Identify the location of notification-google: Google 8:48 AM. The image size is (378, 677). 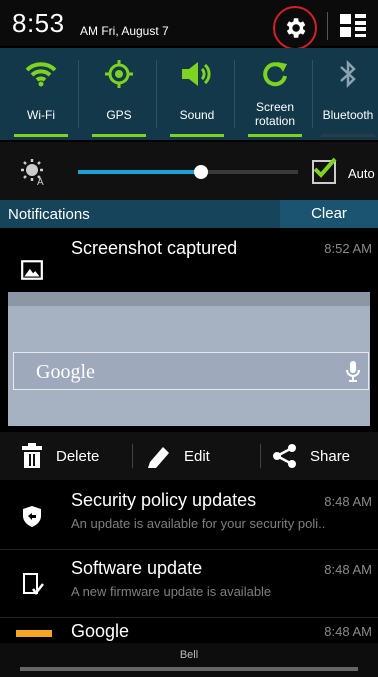
(189, 630).